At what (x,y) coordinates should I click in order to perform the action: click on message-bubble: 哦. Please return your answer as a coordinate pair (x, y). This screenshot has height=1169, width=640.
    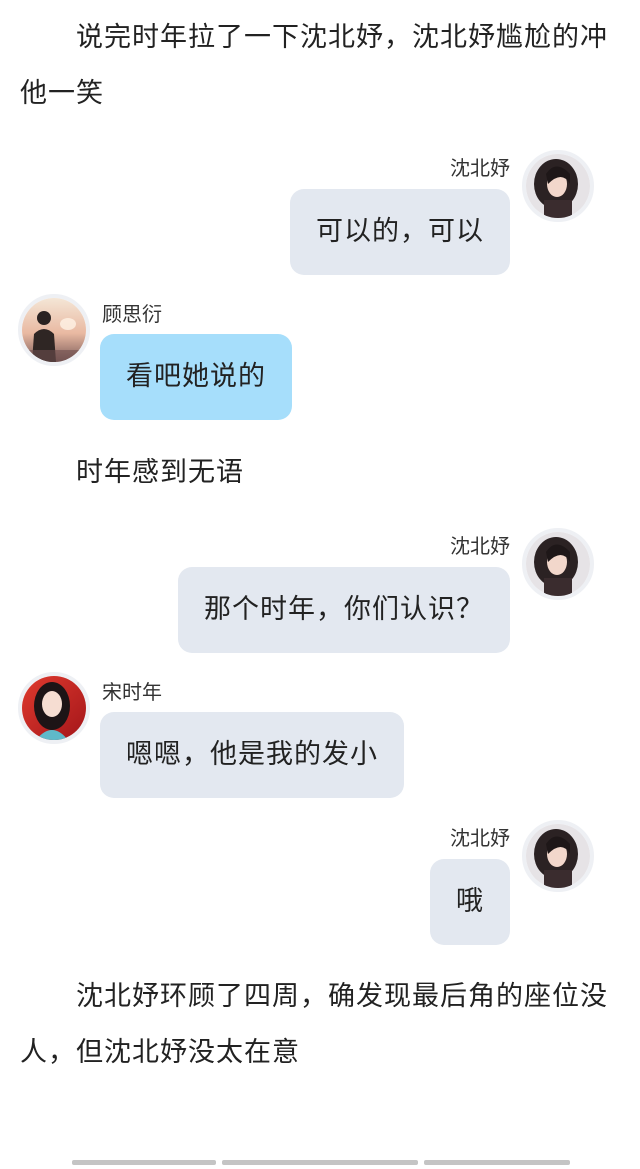
    Looking at the image, I should click on (470, 902).